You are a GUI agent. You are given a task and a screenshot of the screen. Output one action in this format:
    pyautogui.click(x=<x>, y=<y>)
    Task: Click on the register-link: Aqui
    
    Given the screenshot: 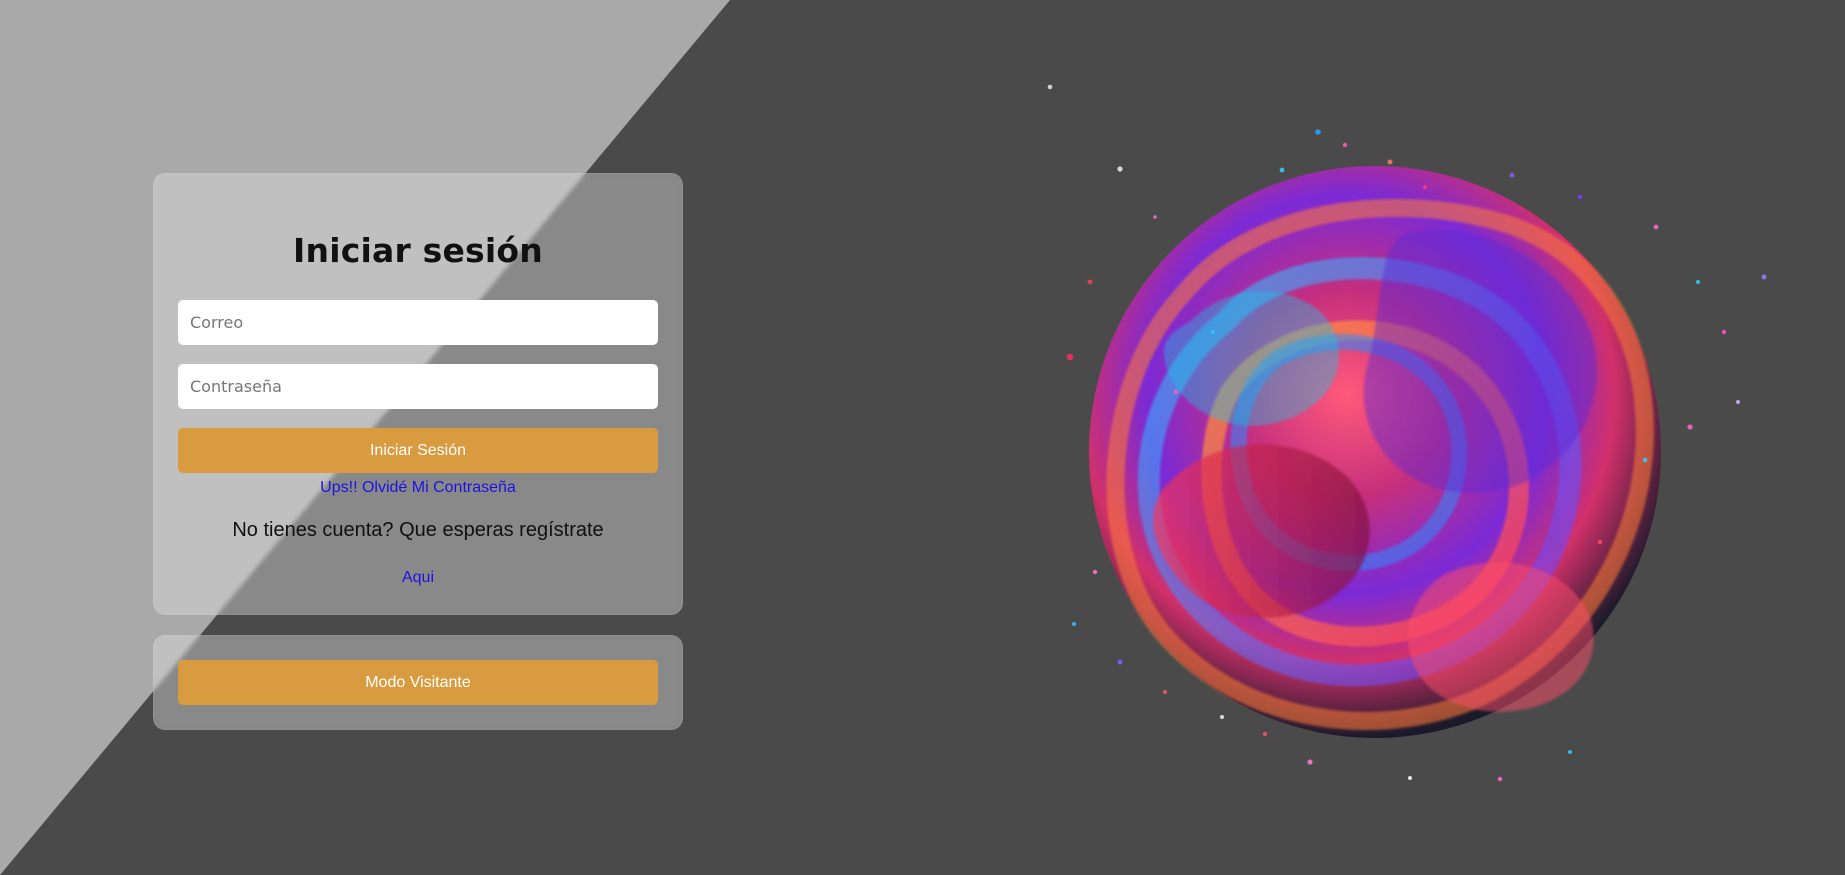 What is the action you would take?
    pyautogui.click(x=418, y=578)
    